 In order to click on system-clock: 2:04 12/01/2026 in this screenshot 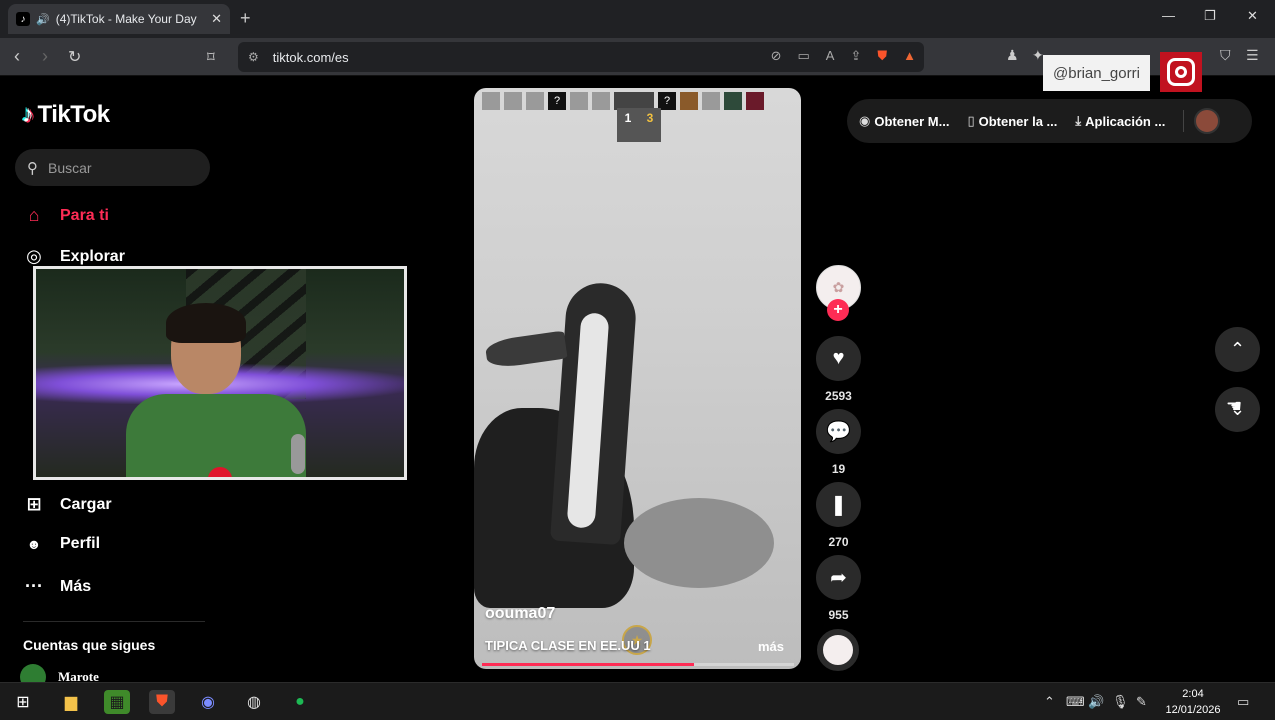, I will do `click(1193, 702)`.